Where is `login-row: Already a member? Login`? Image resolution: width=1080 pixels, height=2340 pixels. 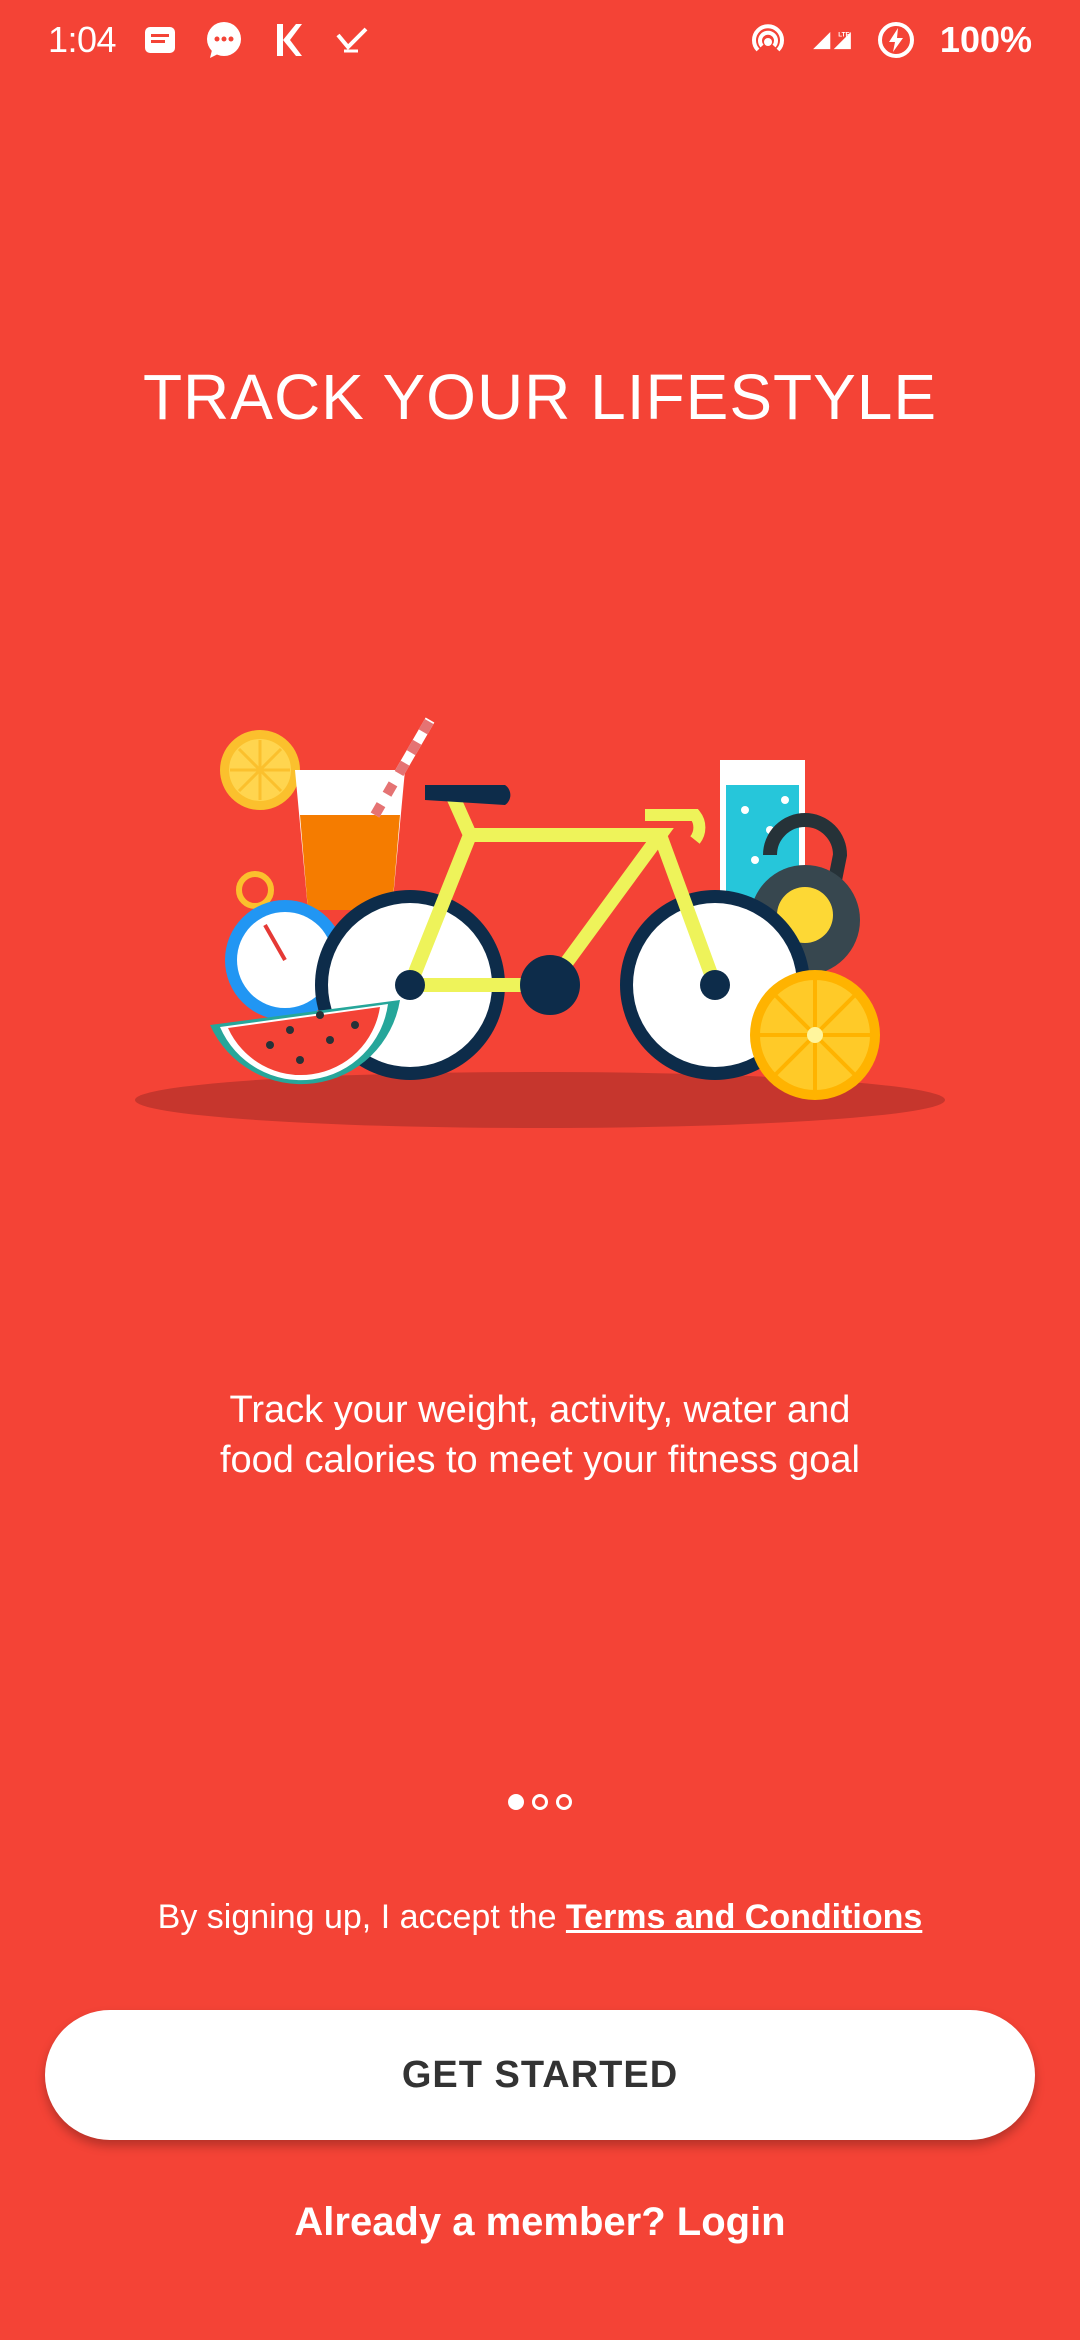
login-row: Already a member? Login is located at coordinates (540, 2222).